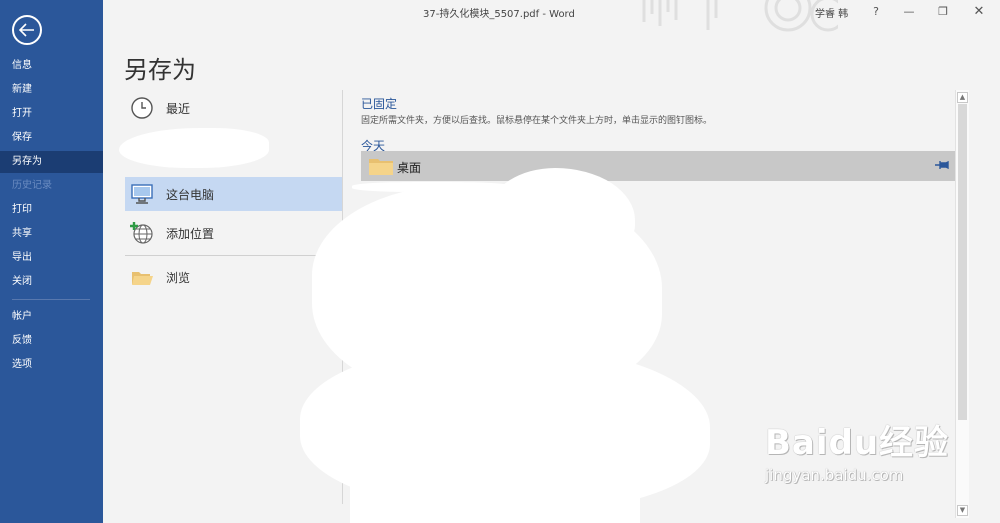 Image resolution: width=1000 pixels, height=523 pixels. What do you see at coordinates (32, 185) in the screenshot?
I see `nav-item-history: 历史记录` at bounding box center [32, 185].